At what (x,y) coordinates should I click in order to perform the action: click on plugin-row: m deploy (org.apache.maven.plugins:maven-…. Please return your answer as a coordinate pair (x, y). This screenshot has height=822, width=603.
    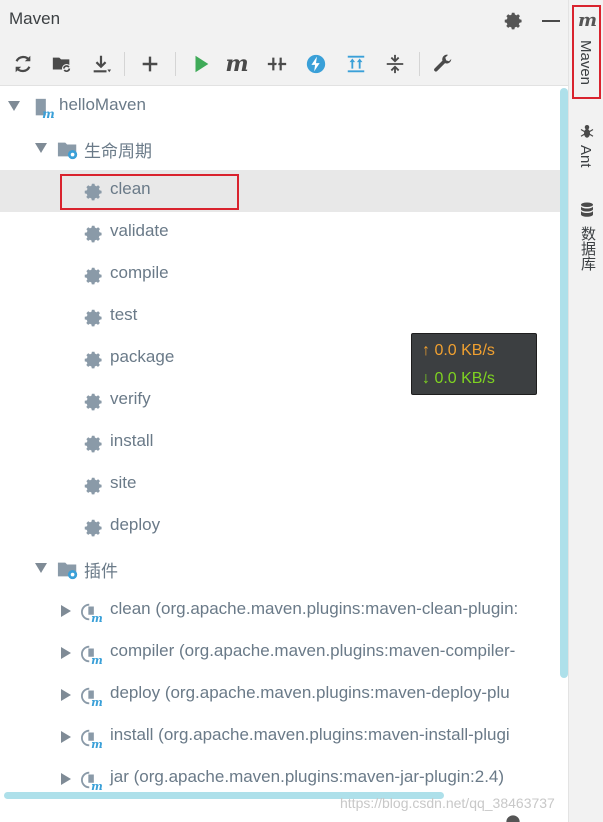
    Looking at the image, I should click on (284, 695).